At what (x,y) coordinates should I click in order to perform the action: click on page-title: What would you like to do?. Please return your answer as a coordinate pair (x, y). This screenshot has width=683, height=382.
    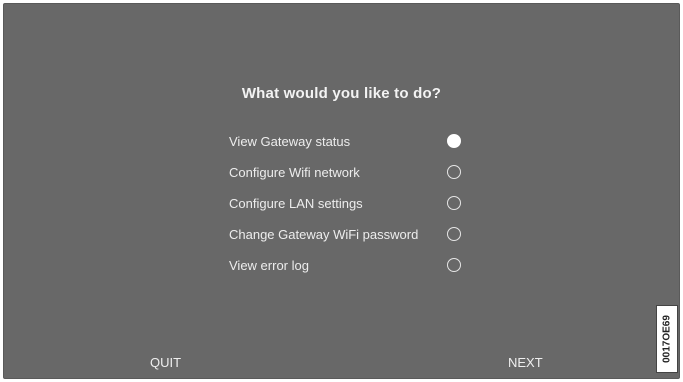
    Looking at the image, I should click on (341, 93).